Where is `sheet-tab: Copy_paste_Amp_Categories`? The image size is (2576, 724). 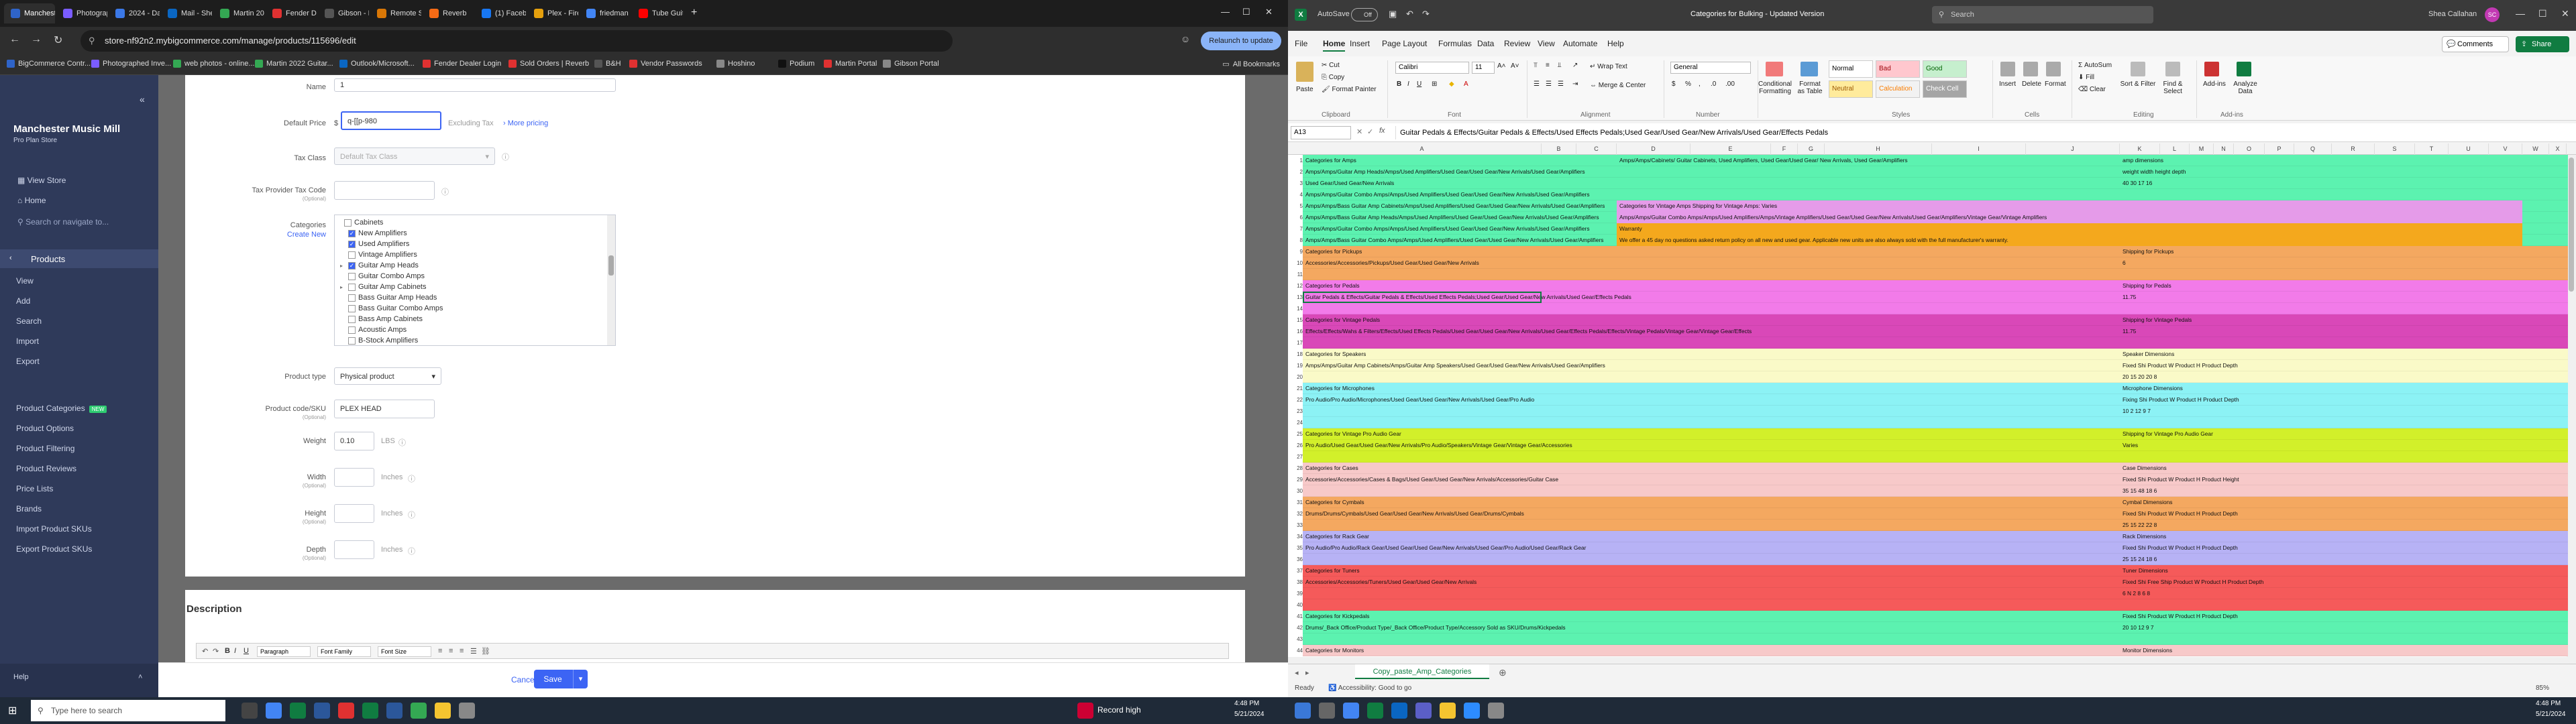
sheet-tab: Copy_paste_Amp_Categories is located at coordinates (1422, 671).